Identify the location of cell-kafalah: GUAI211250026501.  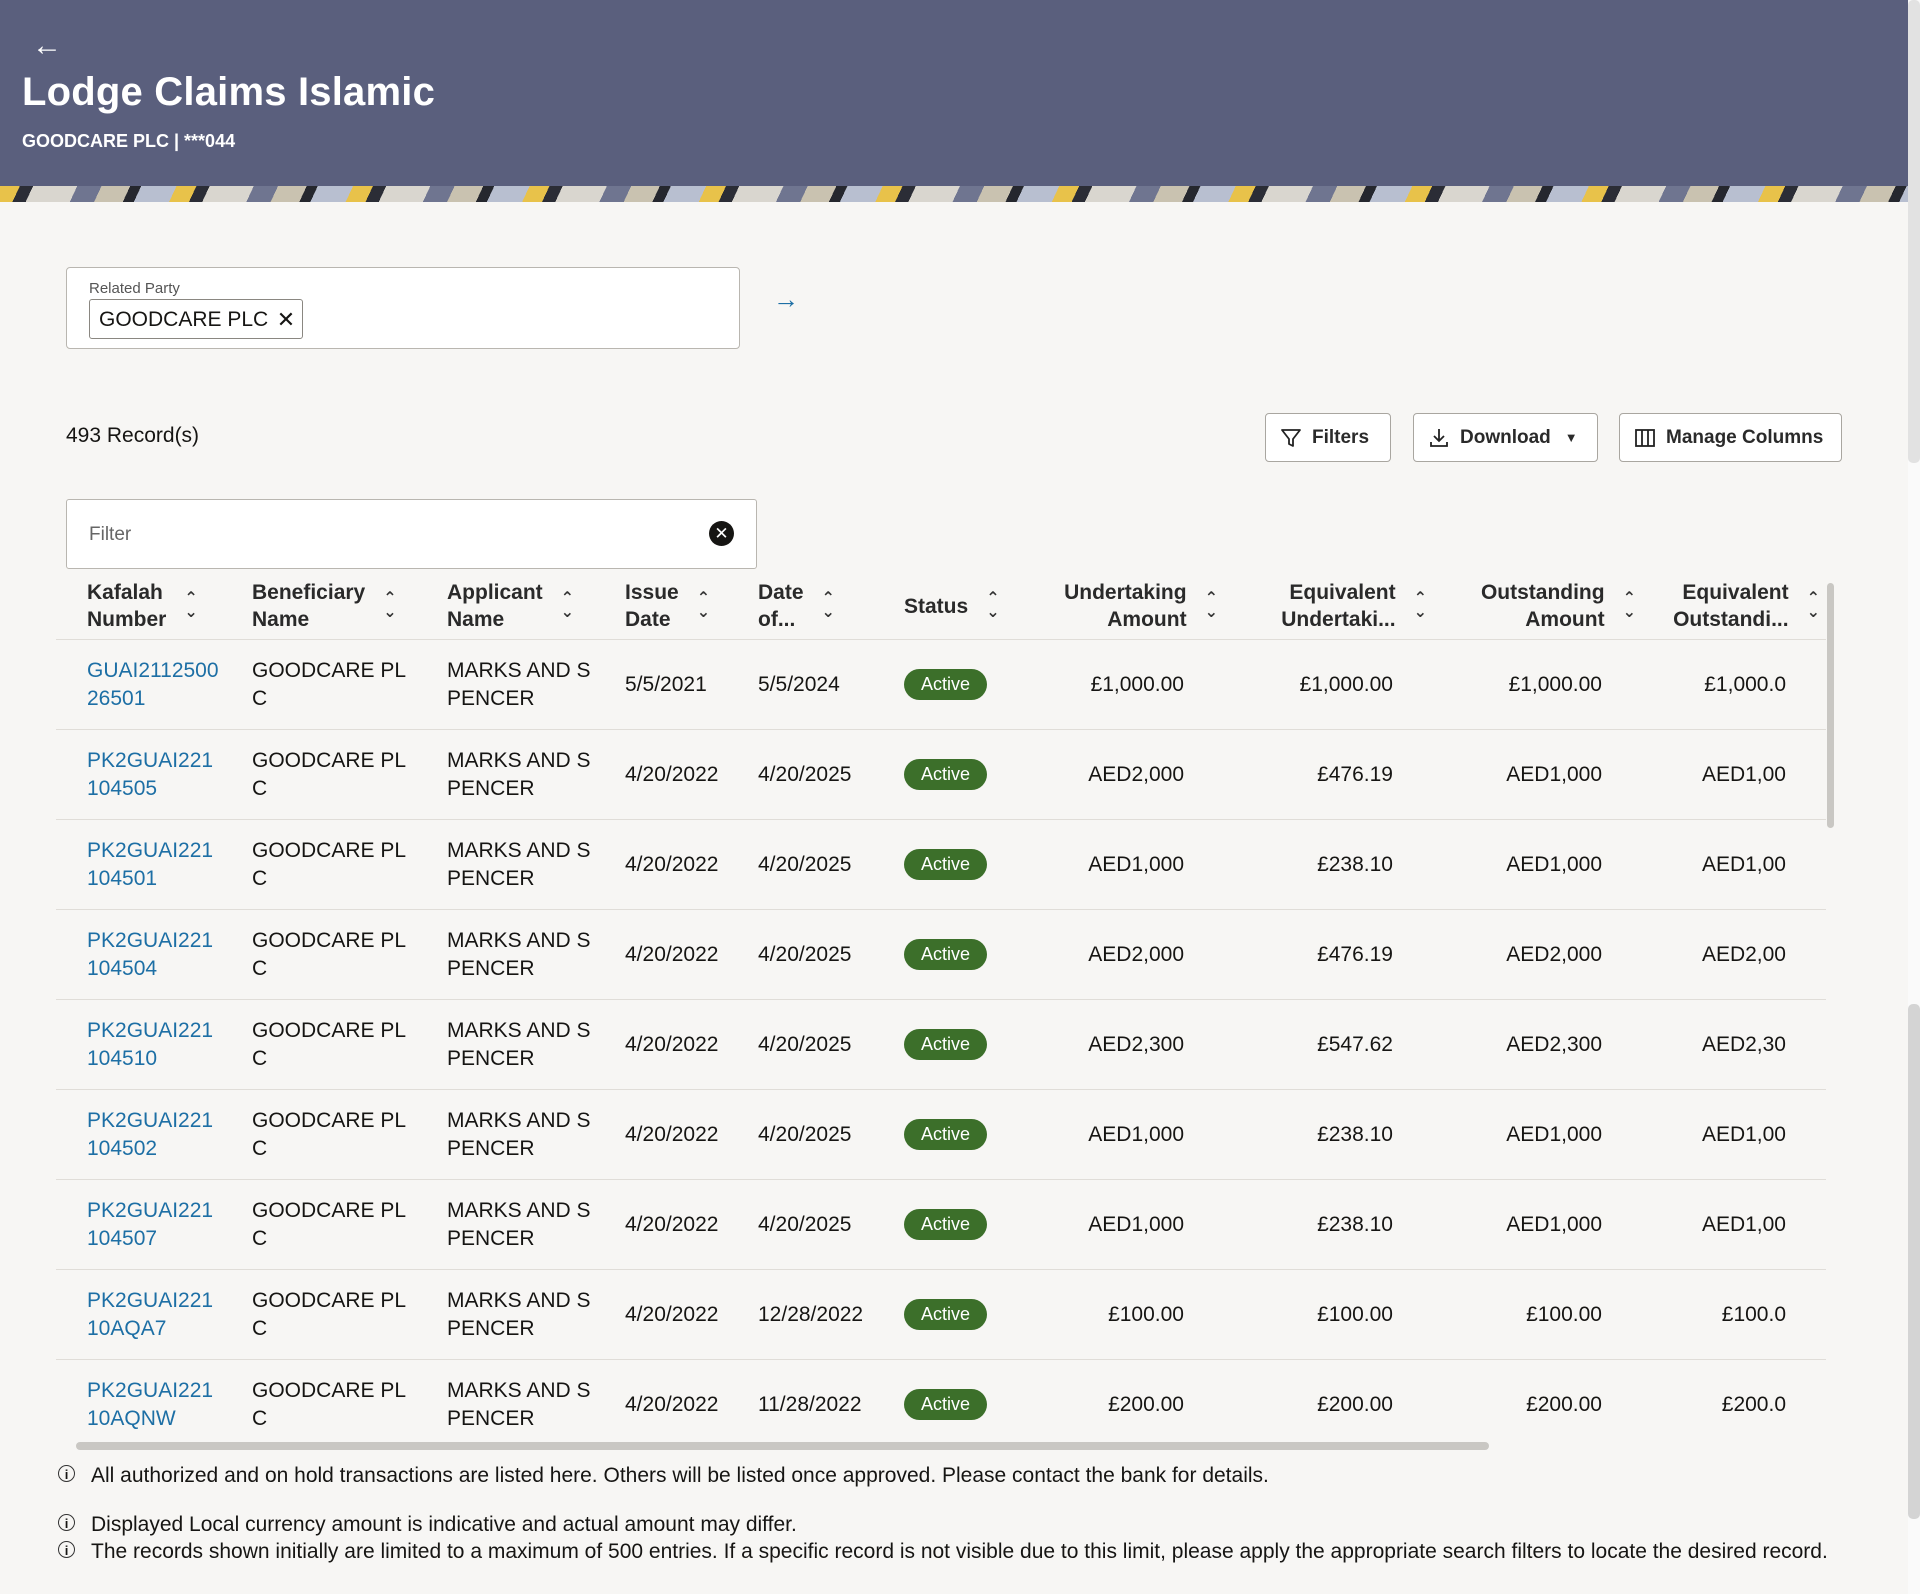
(138, 684).